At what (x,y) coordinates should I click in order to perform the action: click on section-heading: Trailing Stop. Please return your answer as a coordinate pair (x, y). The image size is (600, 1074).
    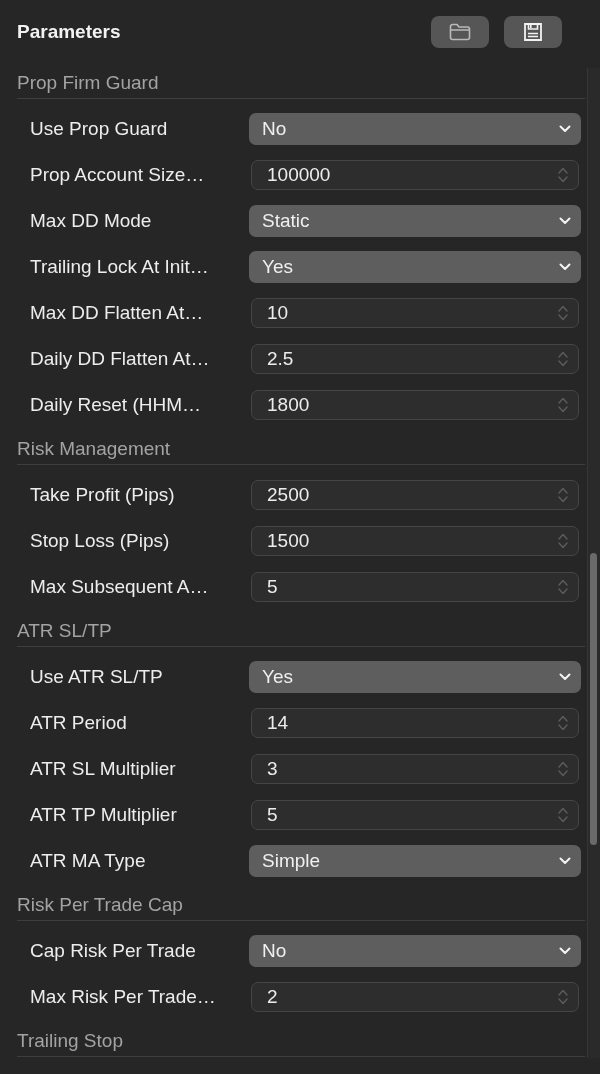
    Looking at the image, I should click on (70, 1041).